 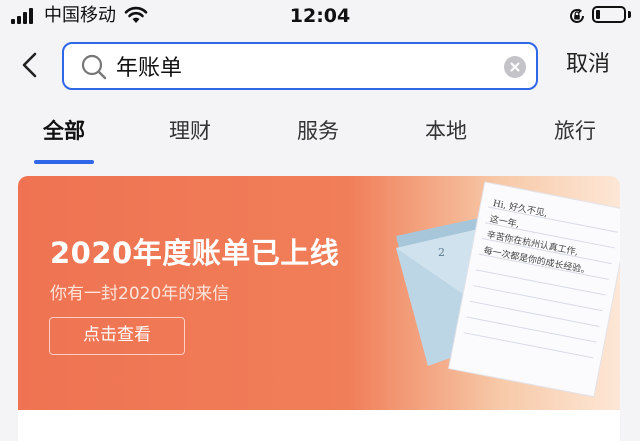 I want to click on battery-icon, so click(x=609, y=14).